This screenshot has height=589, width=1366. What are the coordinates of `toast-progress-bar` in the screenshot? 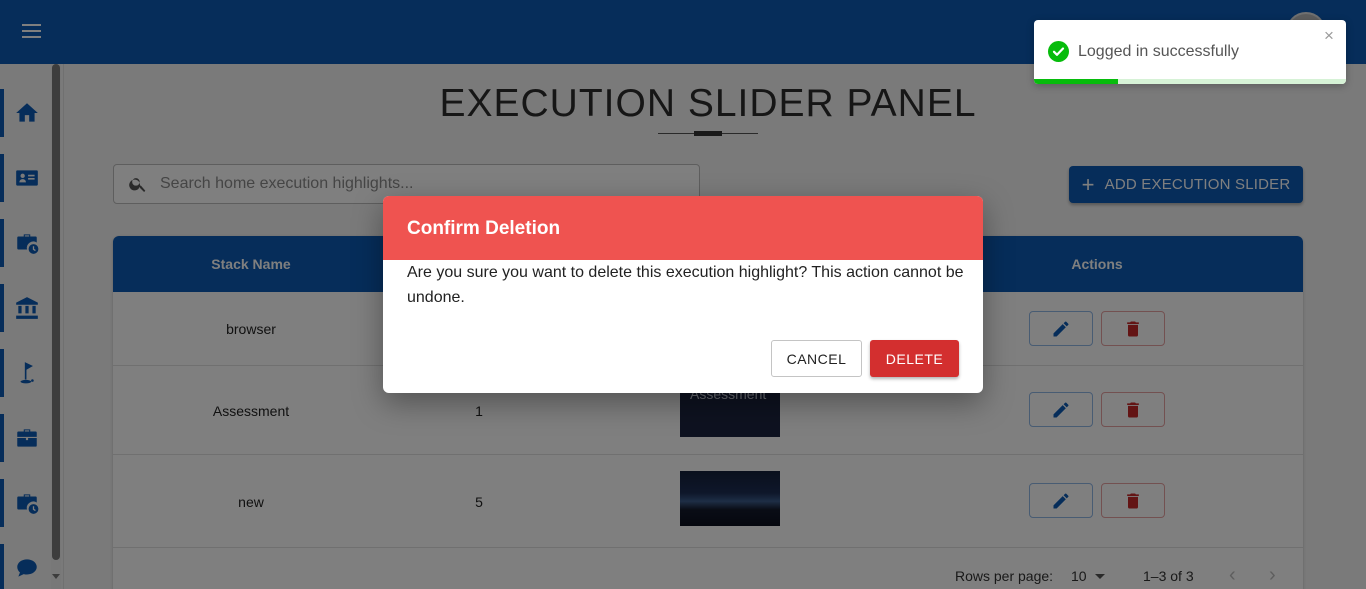 It's located at (1076, 81).